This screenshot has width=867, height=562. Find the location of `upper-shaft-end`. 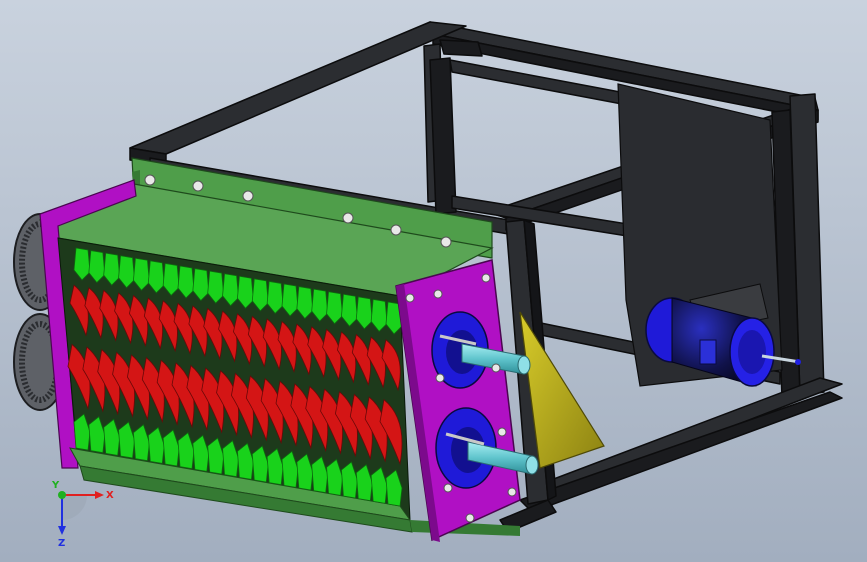

upper-shaft-end is located at coordinates (524, 365).